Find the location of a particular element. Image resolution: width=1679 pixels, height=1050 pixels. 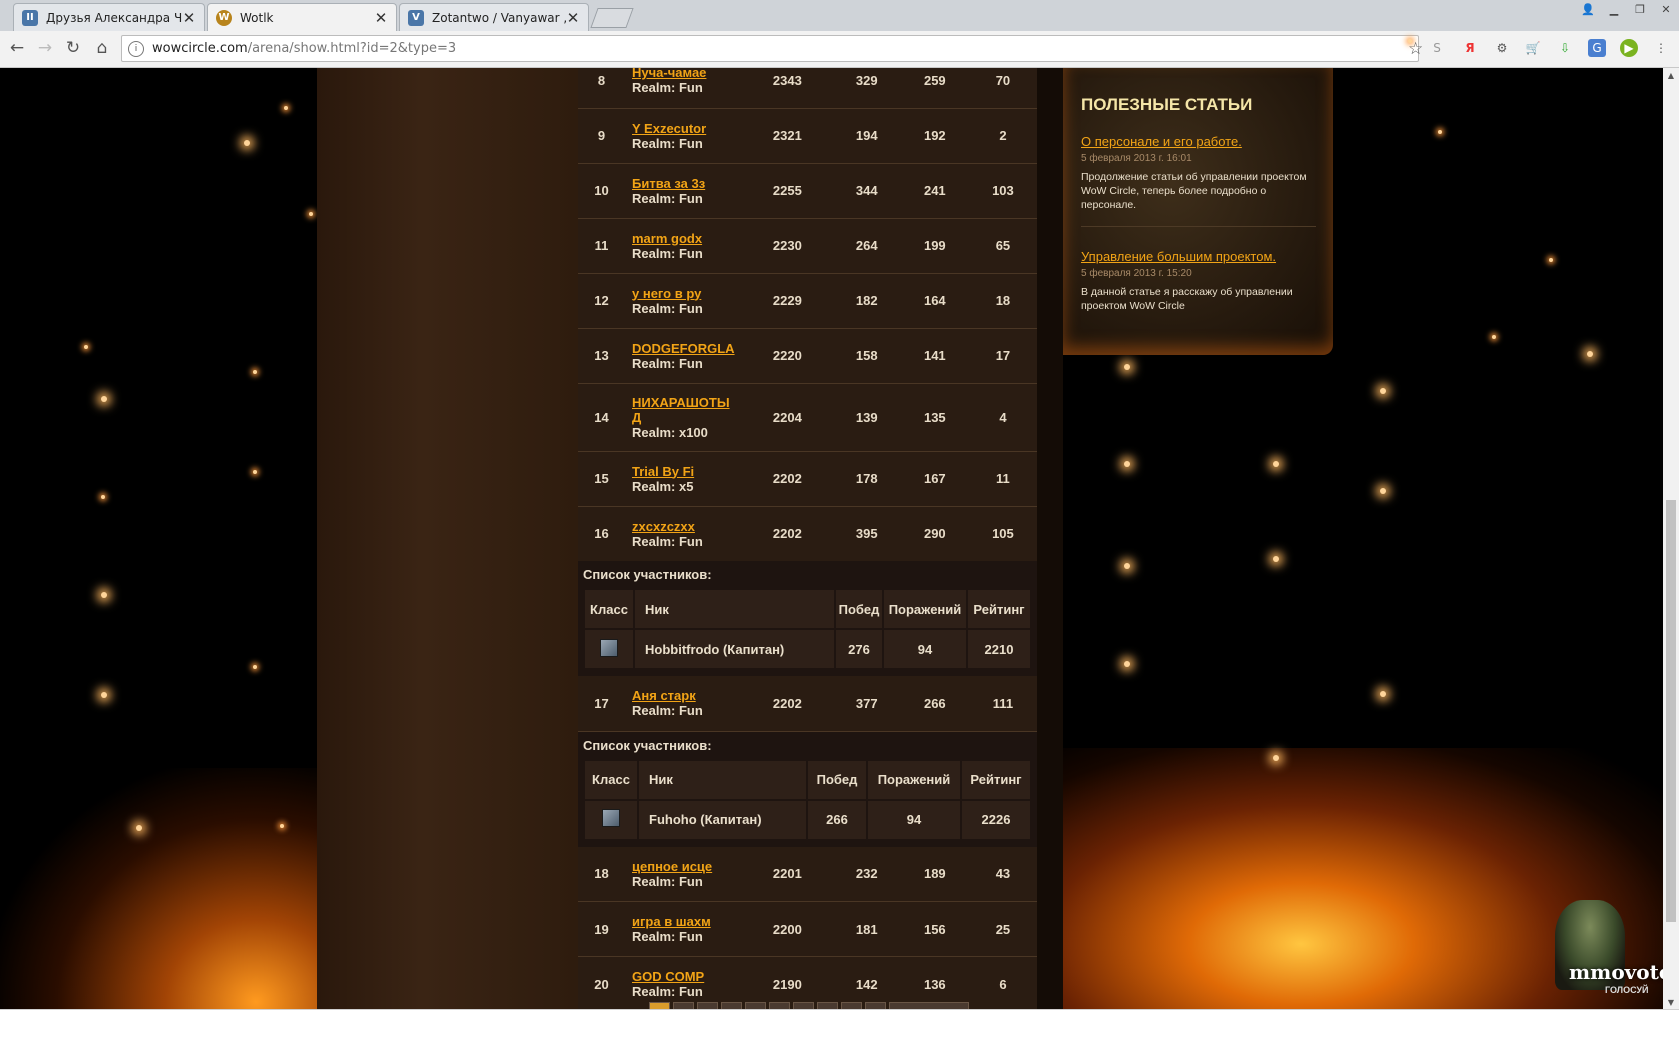

page-scrollbar: ▲ ▼ is located at coordinates (1671, 538).